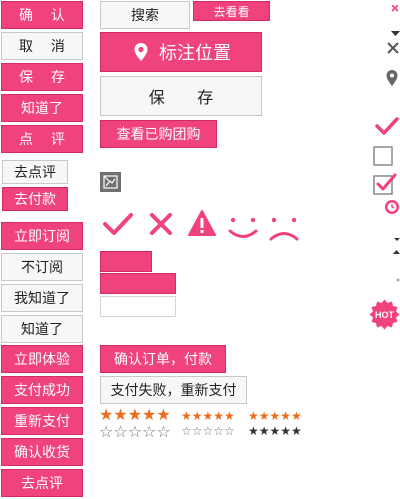 This screenshot has height=499, width=400. I want to click on go-review-button: 去点评, so click(35, 172).